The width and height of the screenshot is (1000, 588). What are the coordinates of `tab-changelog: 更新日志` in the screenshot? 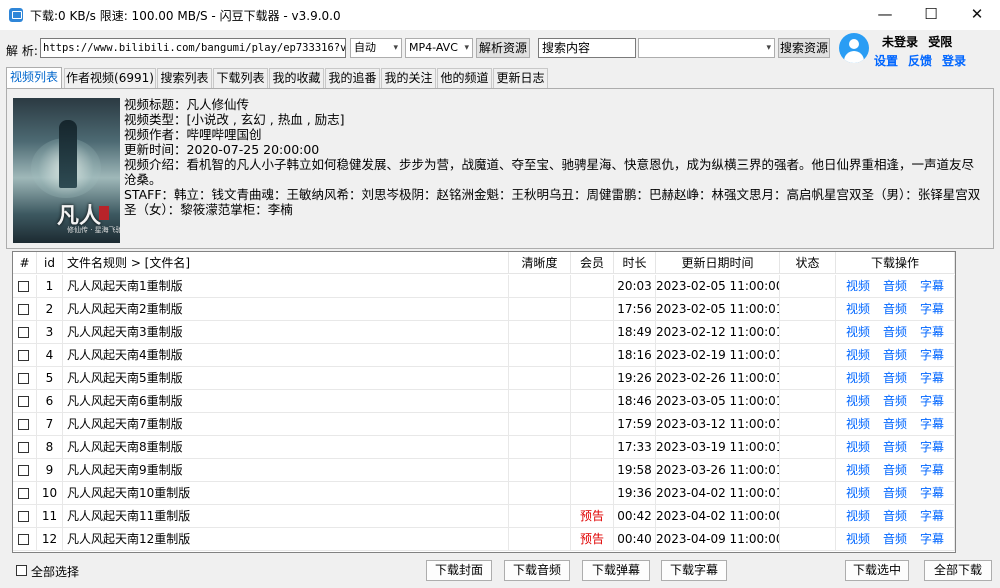 It's located at (520, 78).